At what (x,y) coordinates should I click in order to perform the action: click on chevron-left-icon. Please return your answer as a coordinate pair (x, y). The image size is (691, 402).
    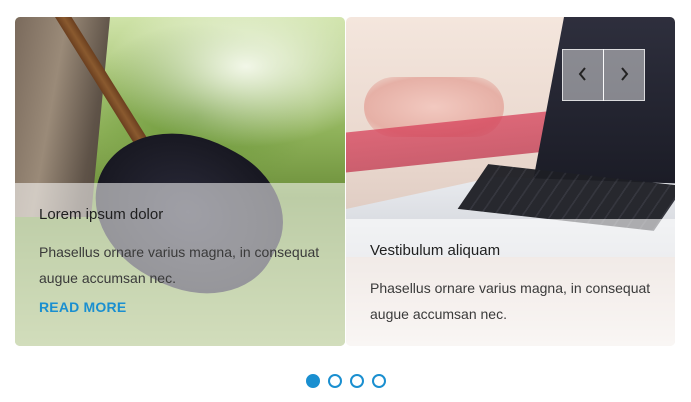
    Looking at the image, I should click on (583, 75).